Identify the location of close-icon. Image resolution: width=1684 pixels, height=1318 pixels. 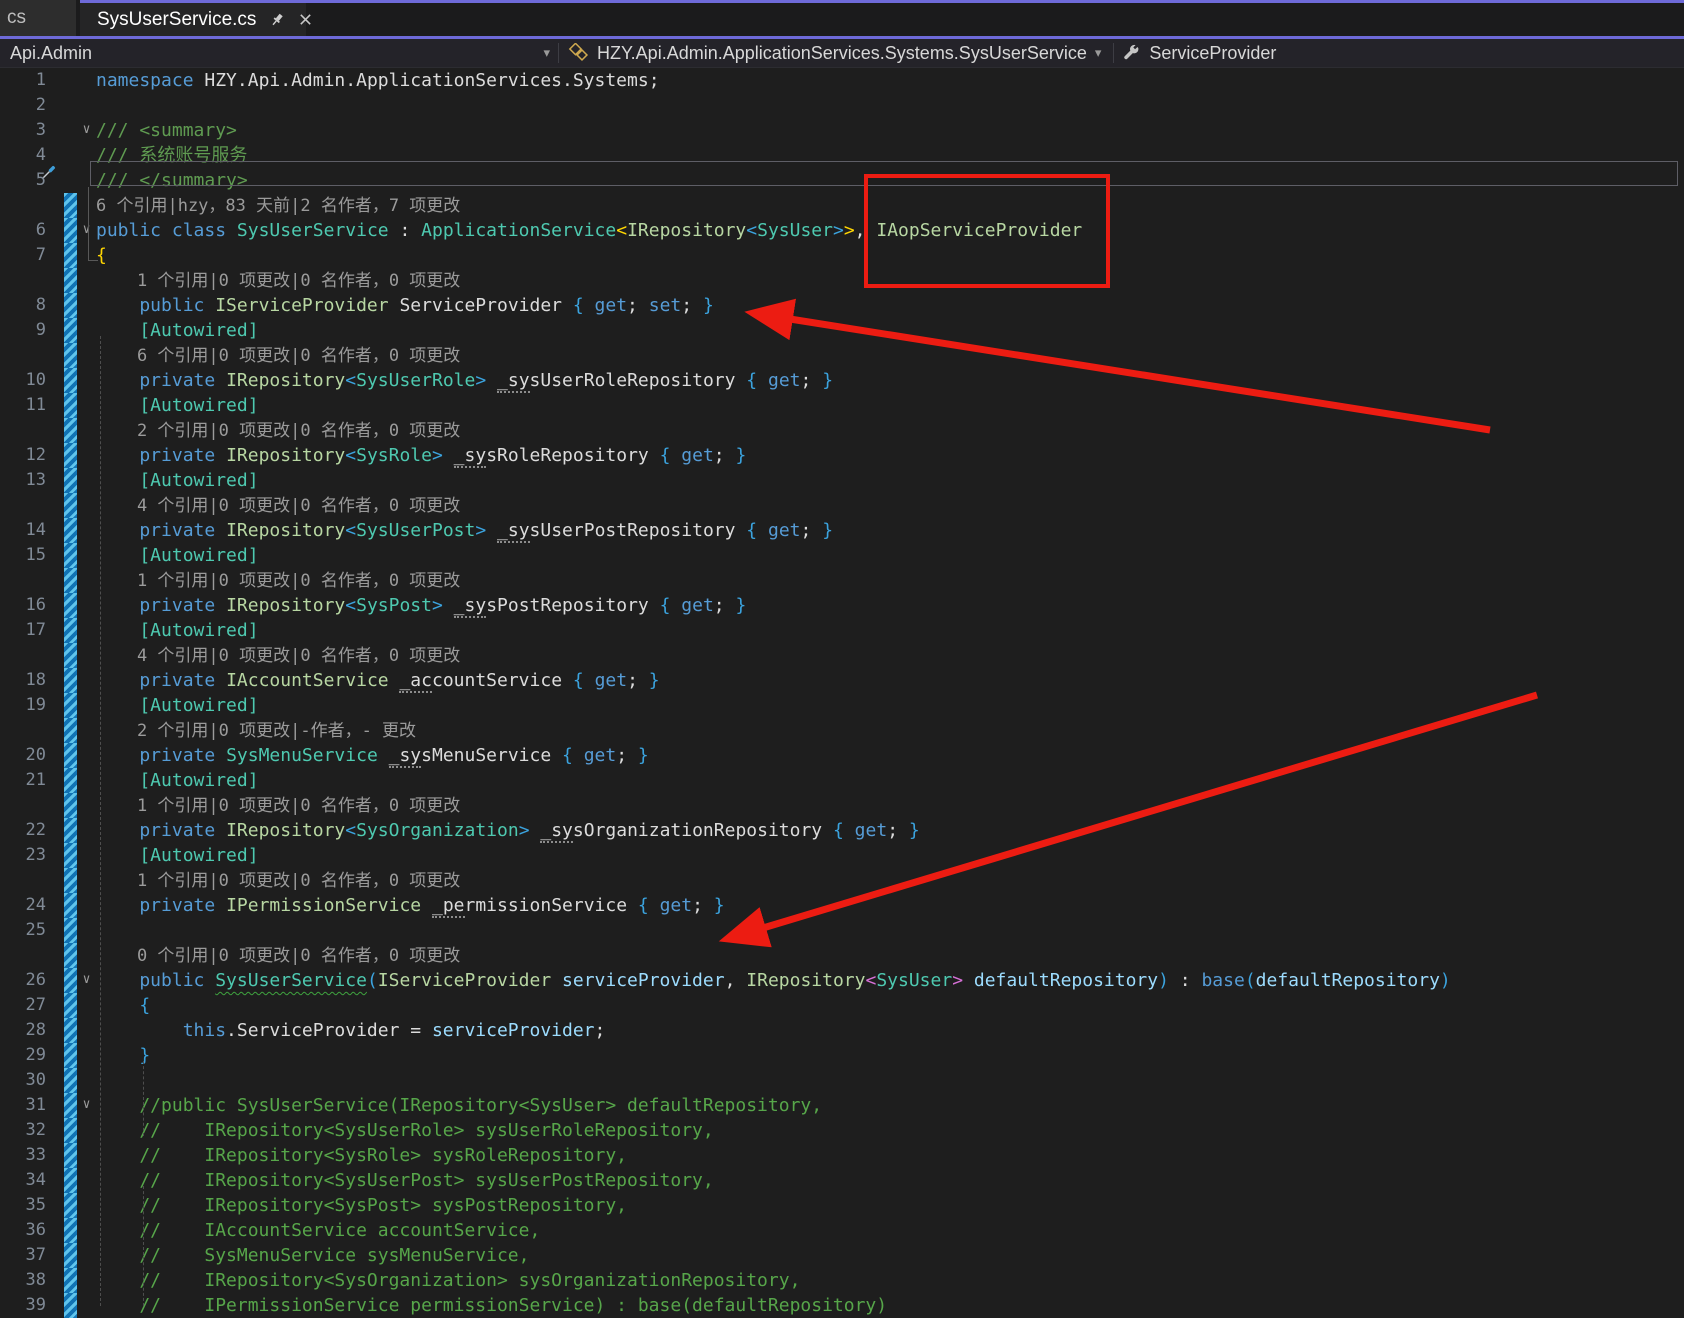
(305, 20).